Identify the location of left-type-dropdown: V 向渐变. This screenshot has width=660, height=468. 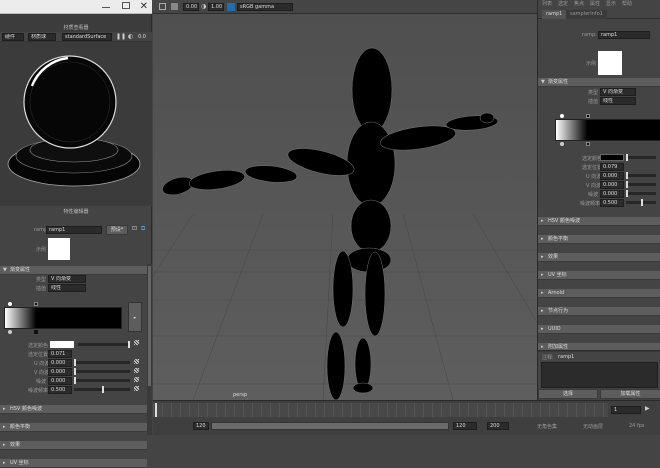
(67, 279).